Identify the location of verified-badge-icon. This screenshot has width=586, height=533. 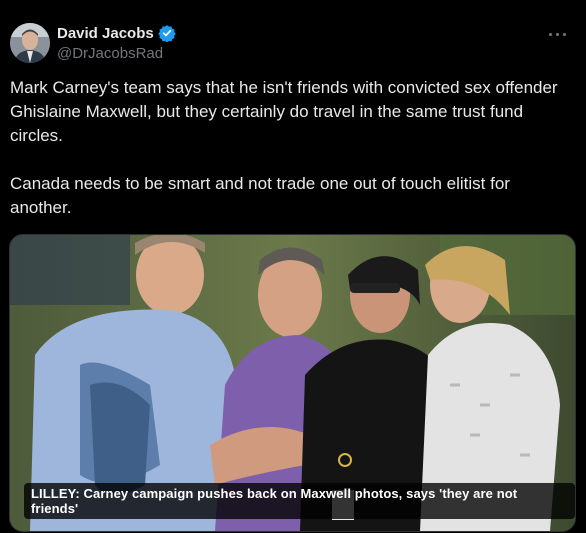
(167, 33).